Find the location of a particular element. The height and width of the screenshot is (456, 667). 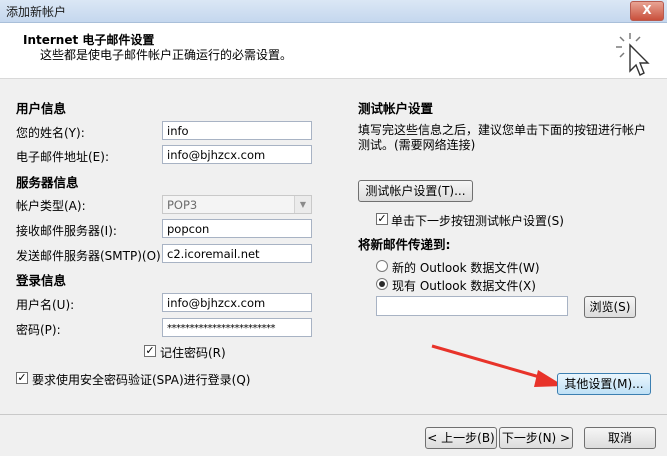

new-data-file-label: 新的 Outlook 数据文件(W) is located at coordinates (466, 268).